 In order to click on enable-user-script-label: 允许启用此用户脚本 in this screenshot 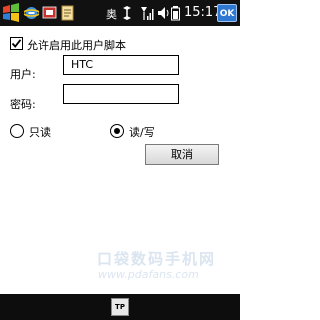, I will do `click(76, 45)`.